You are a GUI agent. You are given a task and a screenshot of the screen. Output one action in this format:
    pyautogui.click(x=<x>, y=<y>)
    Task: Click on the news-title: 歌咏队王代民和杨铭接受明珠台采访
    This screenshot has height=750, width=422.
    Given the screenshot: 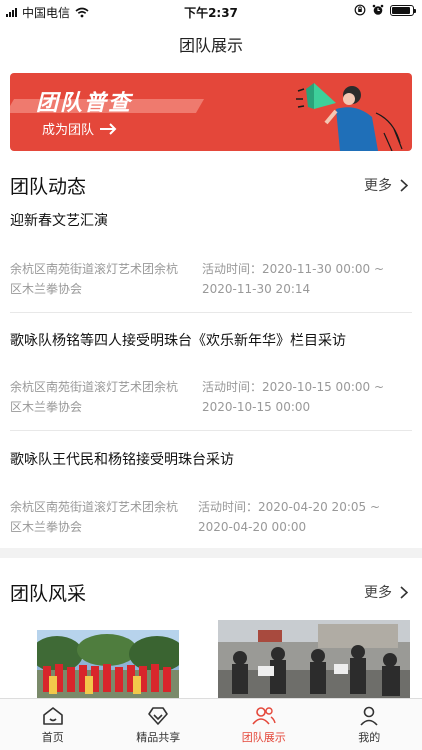 What is the action you would take?
    pyautogui.click(x=122, y=460)
    